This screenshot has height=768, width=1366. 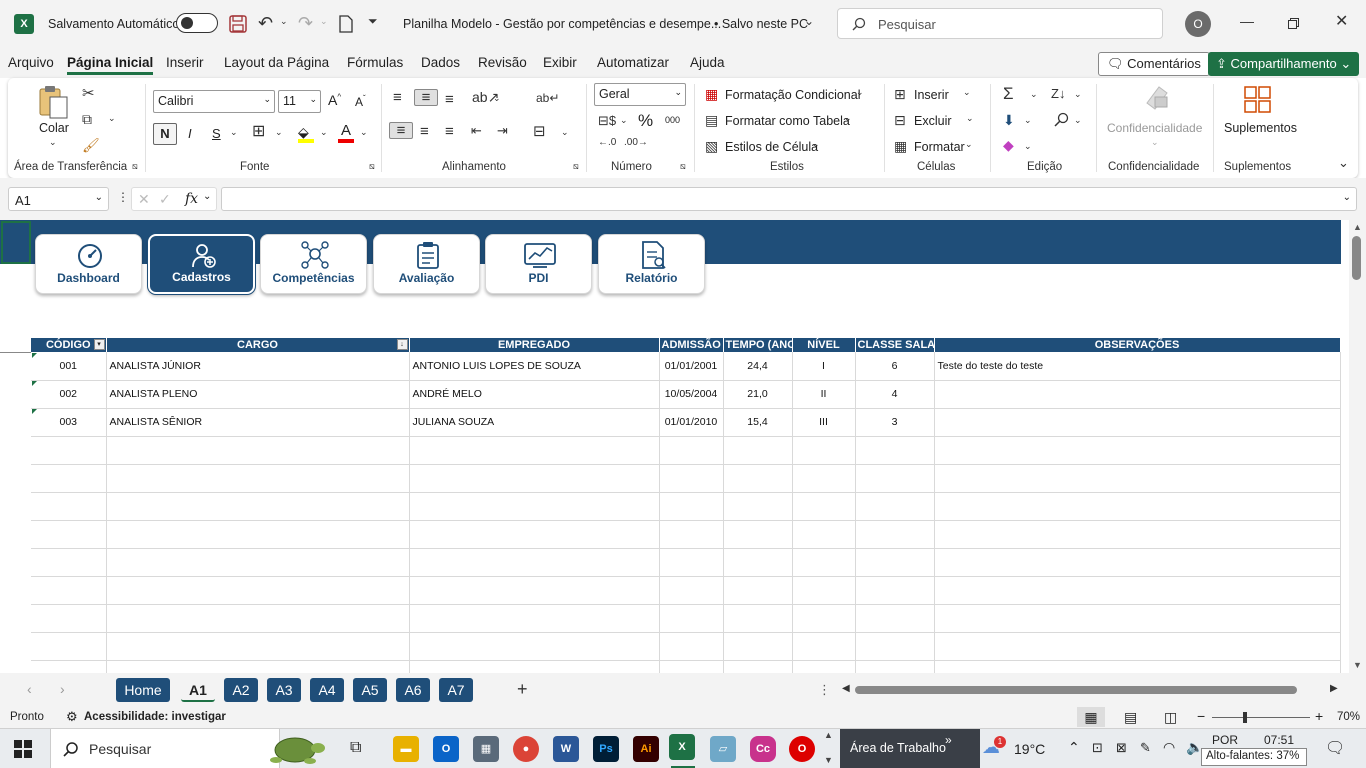 What do you see at coordinates (1279, 740) in the screenshot?
I see `clock-time: 07:51` at bounding box center [1279, 740].